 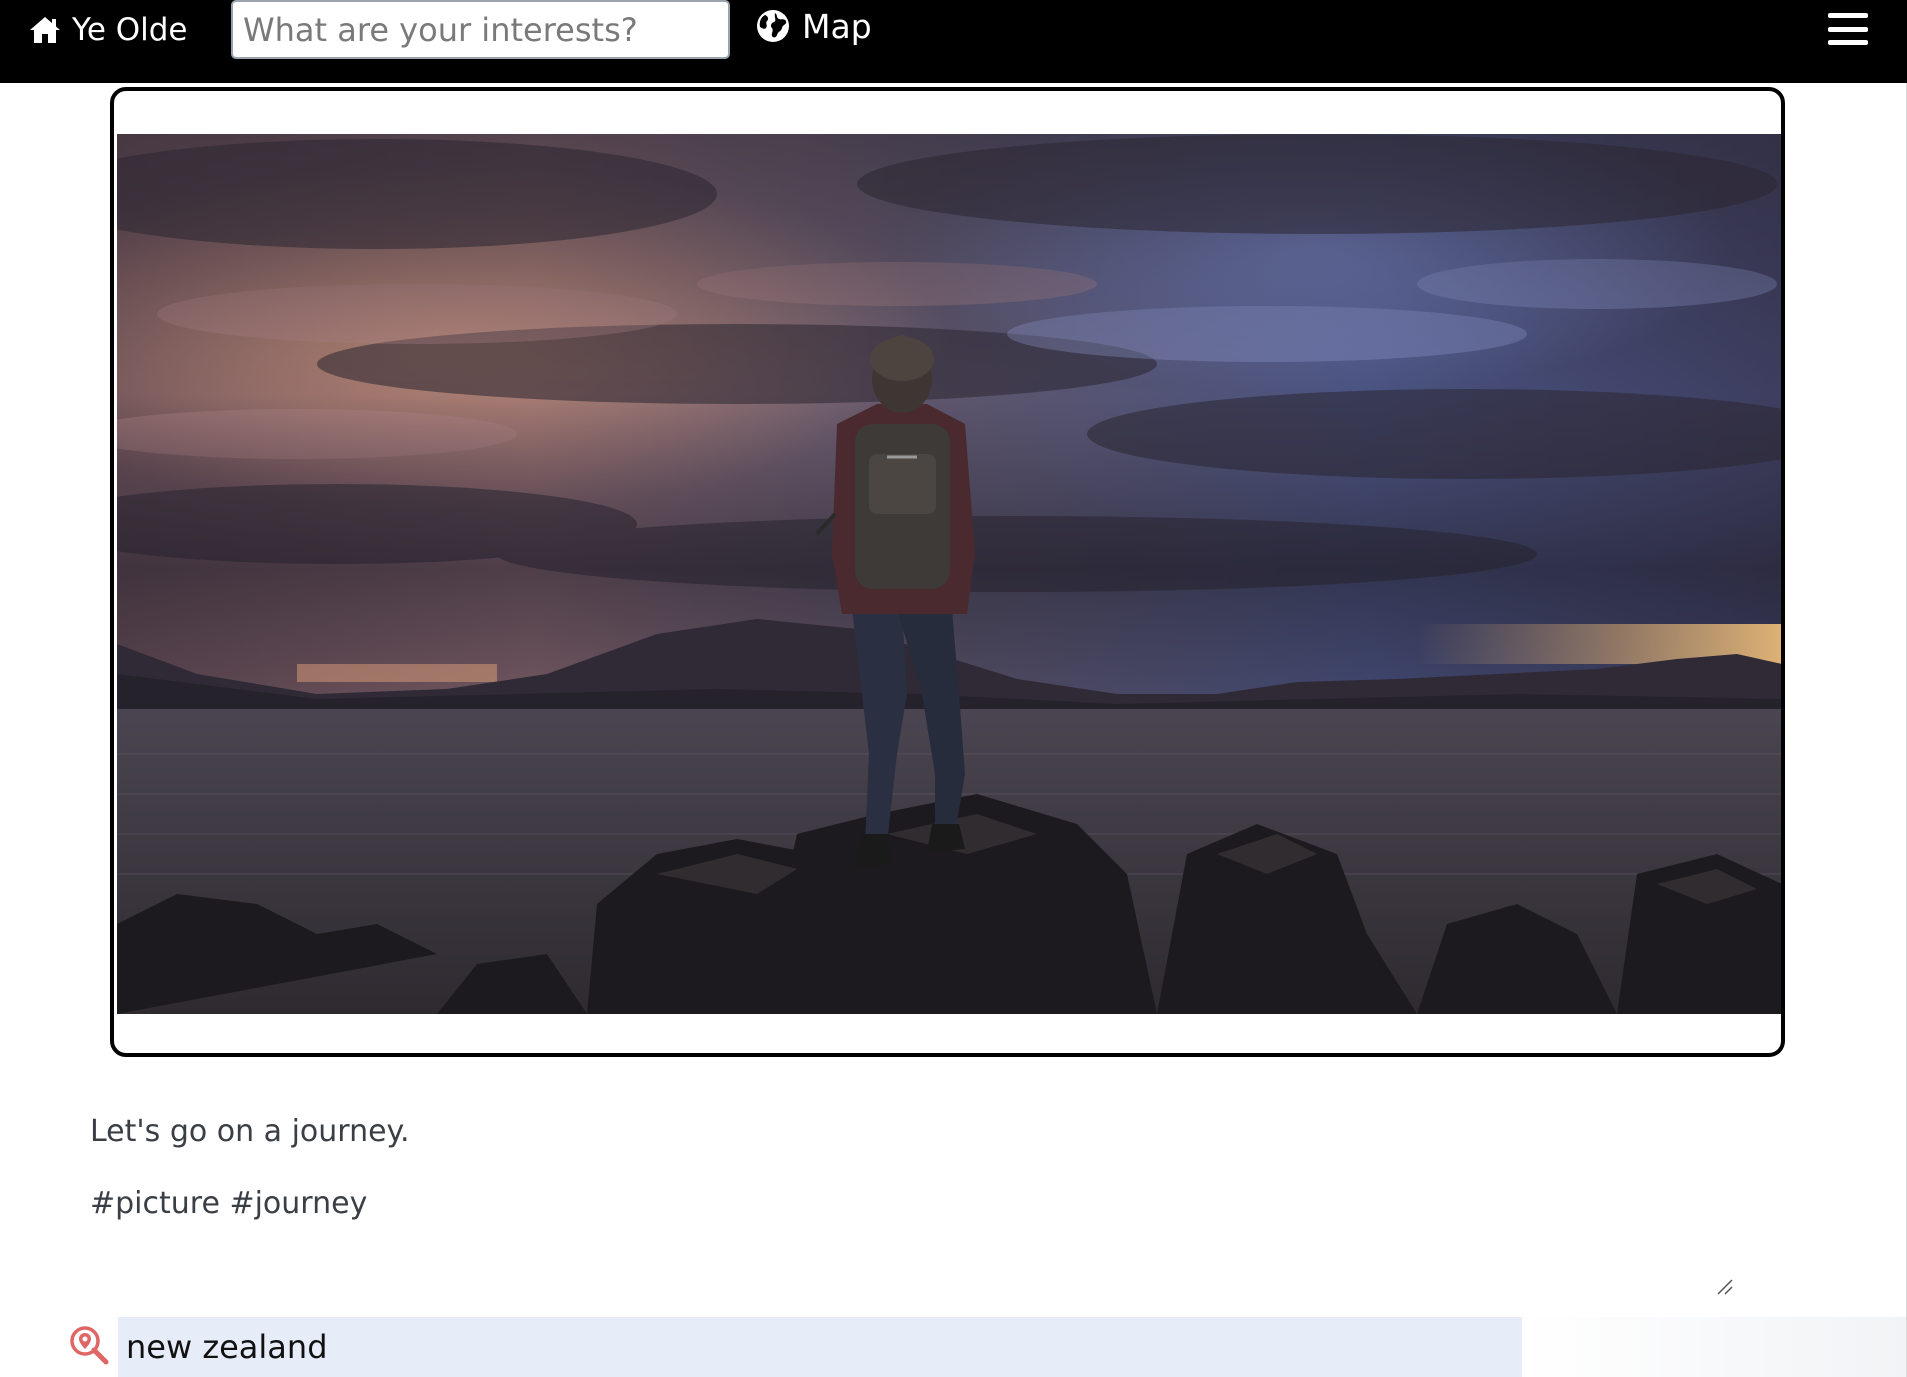 I want to click on map-link: Map, so click(x=814, y=26).